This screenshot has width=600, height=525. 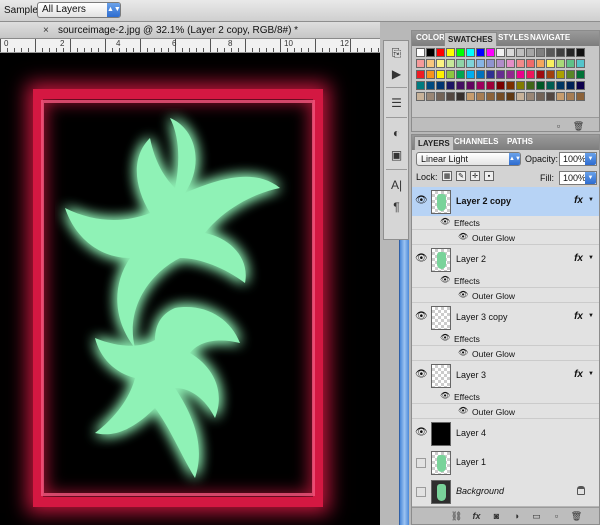 What do you see at coordinates (556, 516) in the screenshot?
I see `new-layer-icon: ▫` at bounding box center [556, 516].